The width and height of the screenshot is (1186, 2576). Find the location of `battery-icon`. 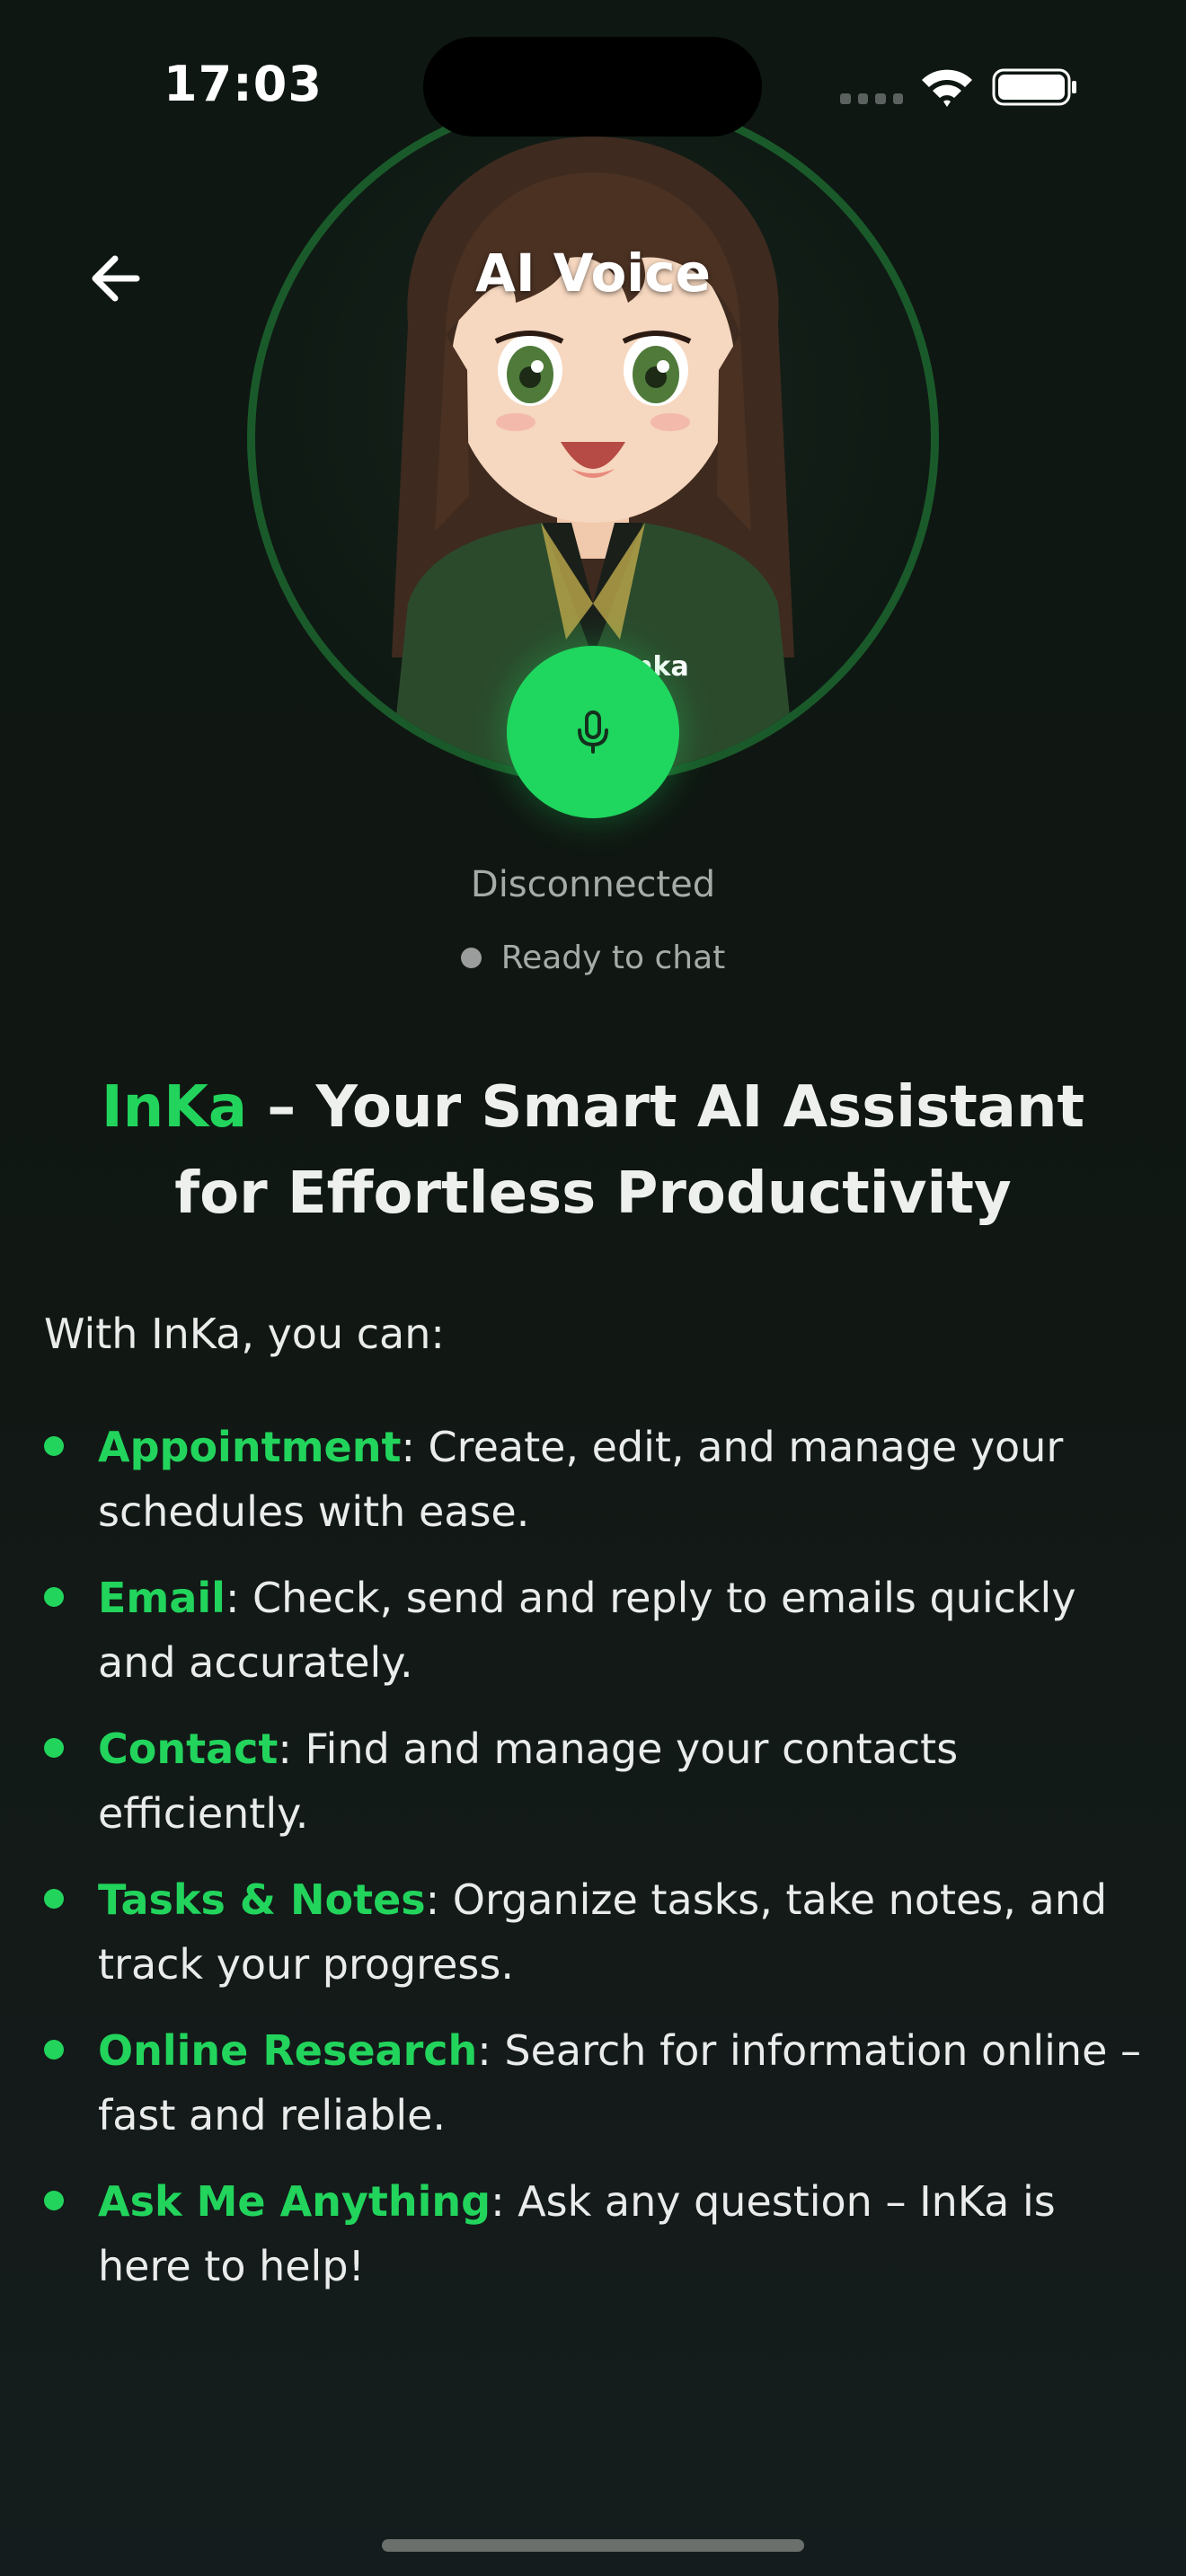

battery-icon is located at coordinates (1034, 87).